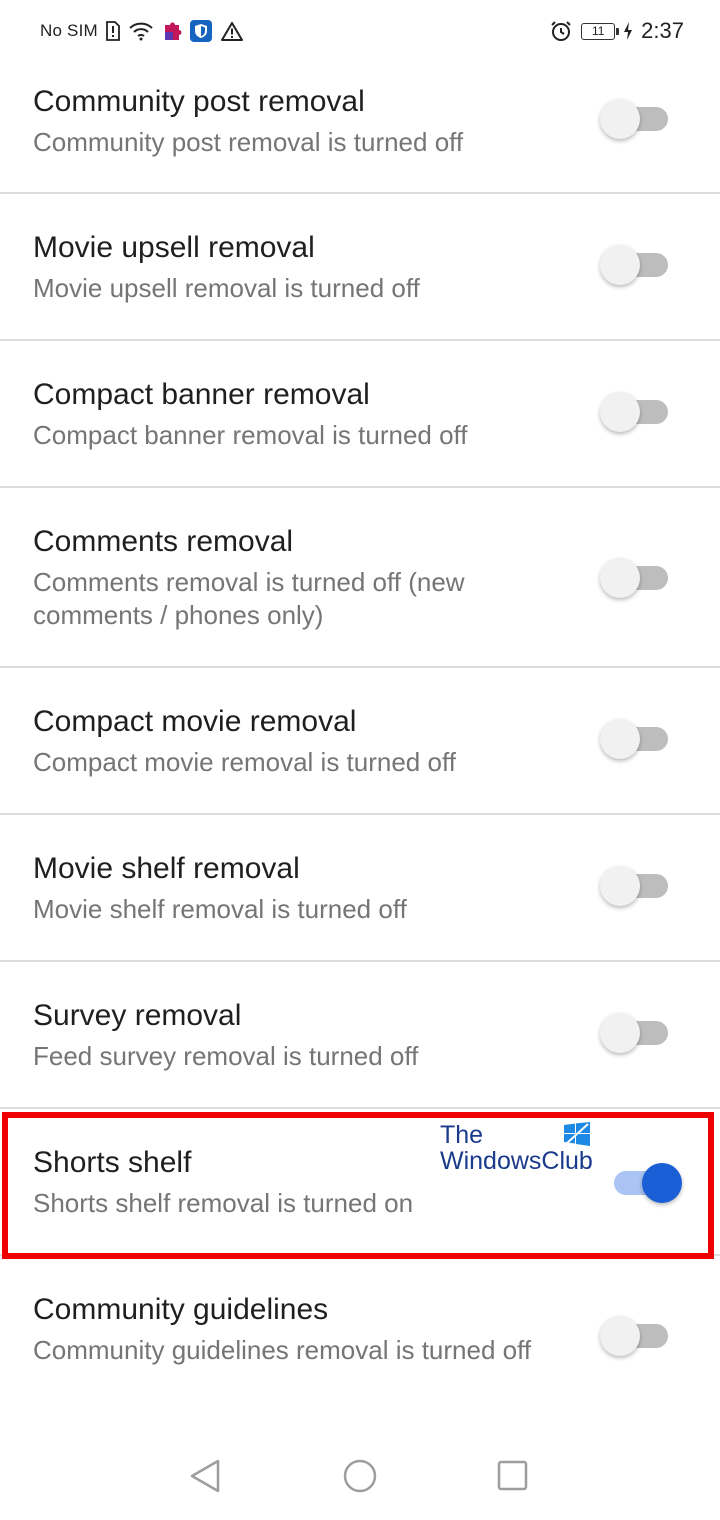  What do you see at coordinates (112, 31) in the screenshot?
I see `sim-alert-icon` at bounding box center [112, 31].